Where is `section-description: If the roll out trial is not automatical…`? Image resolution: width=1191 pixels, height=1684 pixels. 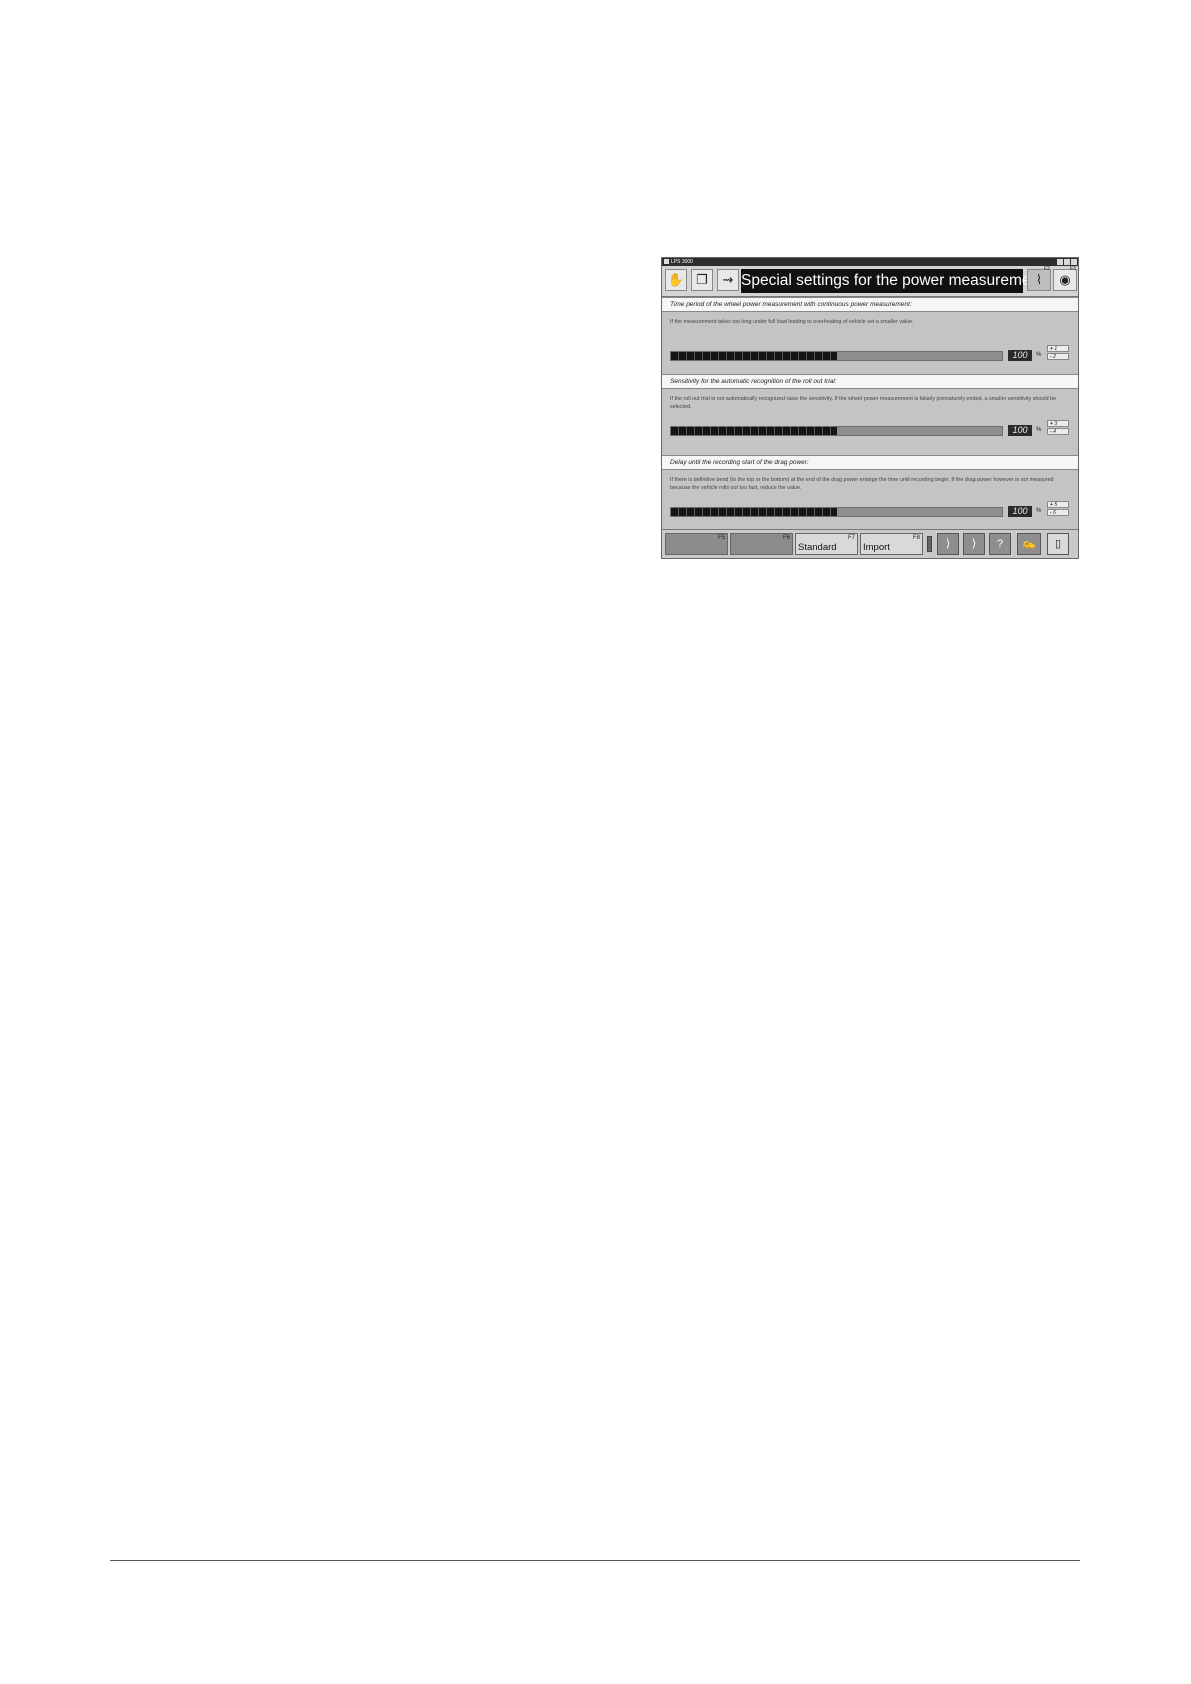 section-description: If the roll out trial is not automatical… is located at coordinates (863, 403).